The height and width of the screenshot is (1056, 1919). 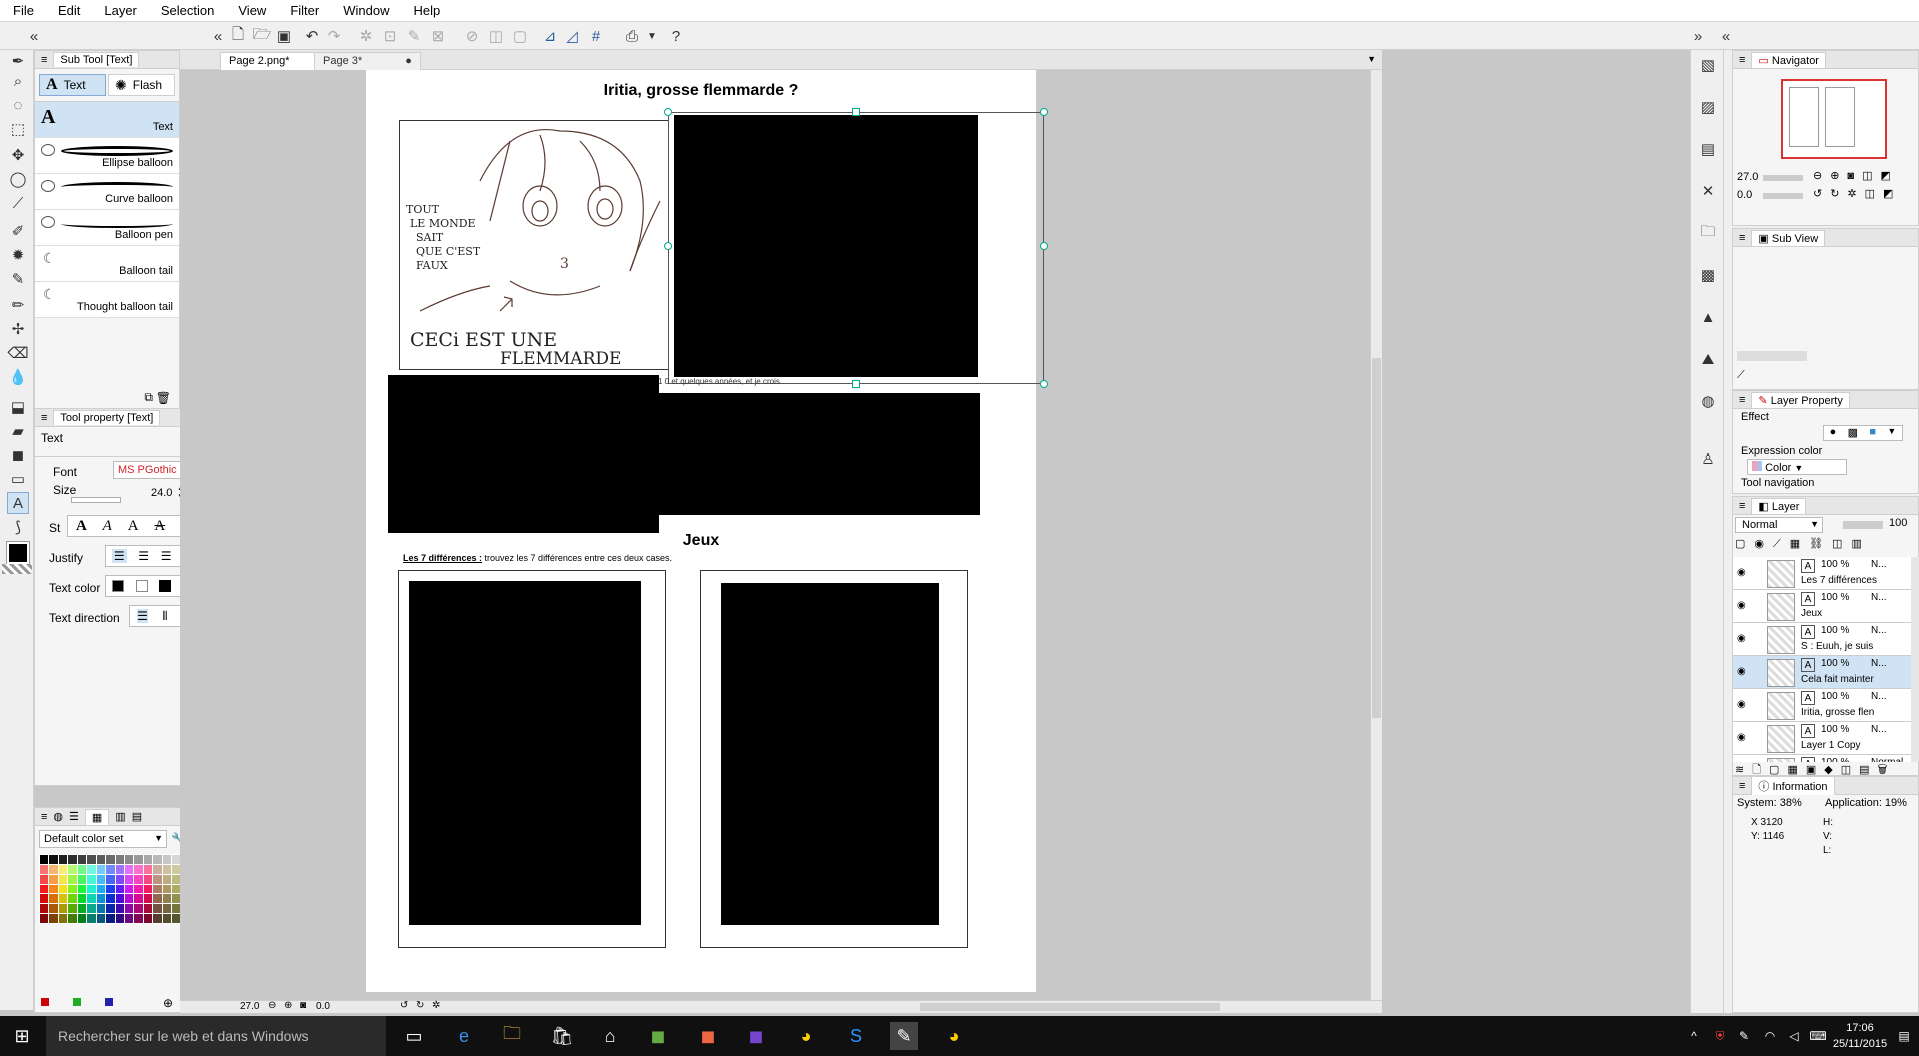 I want to click on vertical-text-icon: ⦀, so click(x=164, y=616).